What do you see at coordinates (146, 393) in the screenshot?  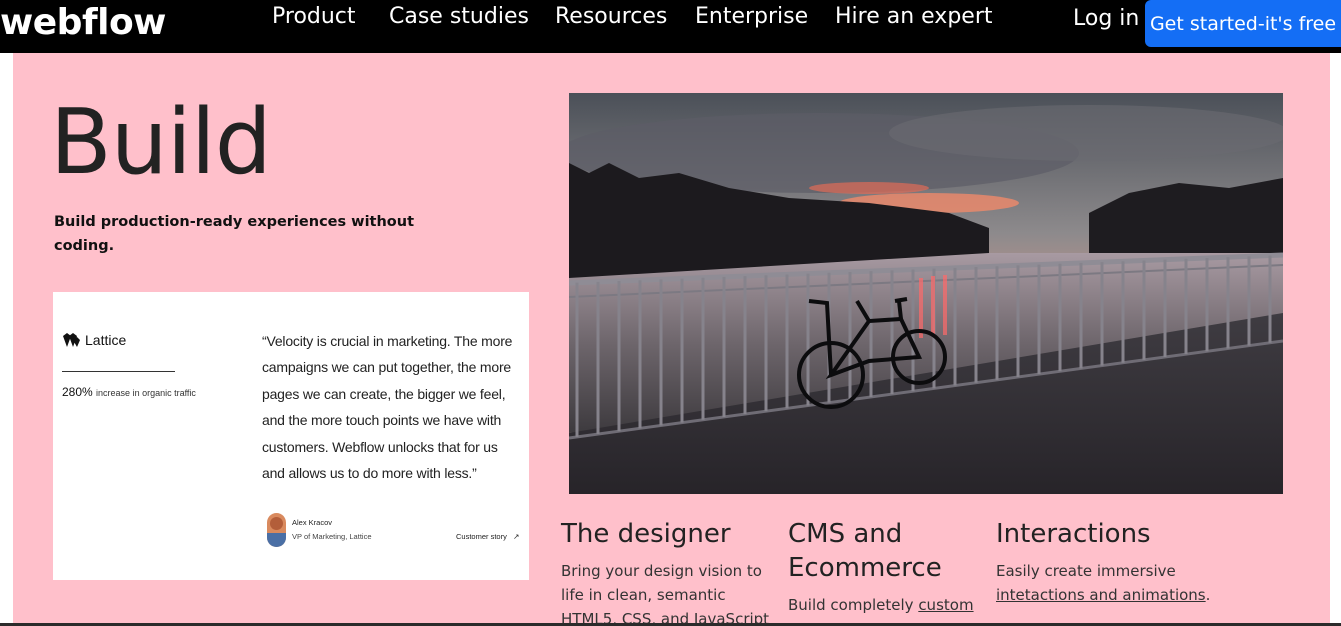 I see `stat-description: increase in organic traffic` at bounding box center [146, 393].